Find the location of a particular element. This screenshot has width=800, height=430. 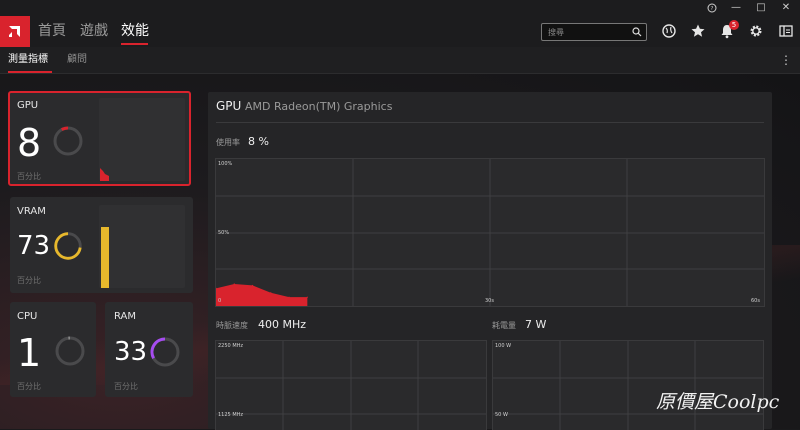

panel-title: GPU is located at coordinates (228, 106).